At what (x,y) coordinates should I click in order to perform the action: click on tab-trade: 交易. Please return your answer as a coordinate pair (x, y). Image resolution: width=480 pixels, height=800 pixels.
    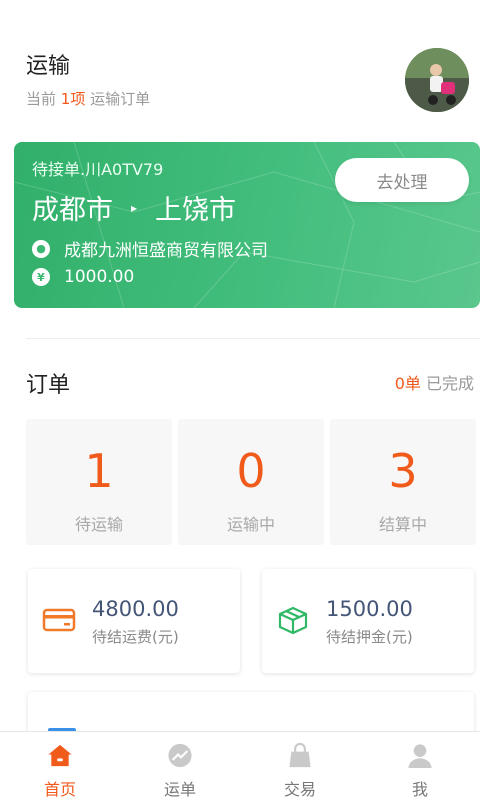
    Looking at the image, I should click on (300, 766).